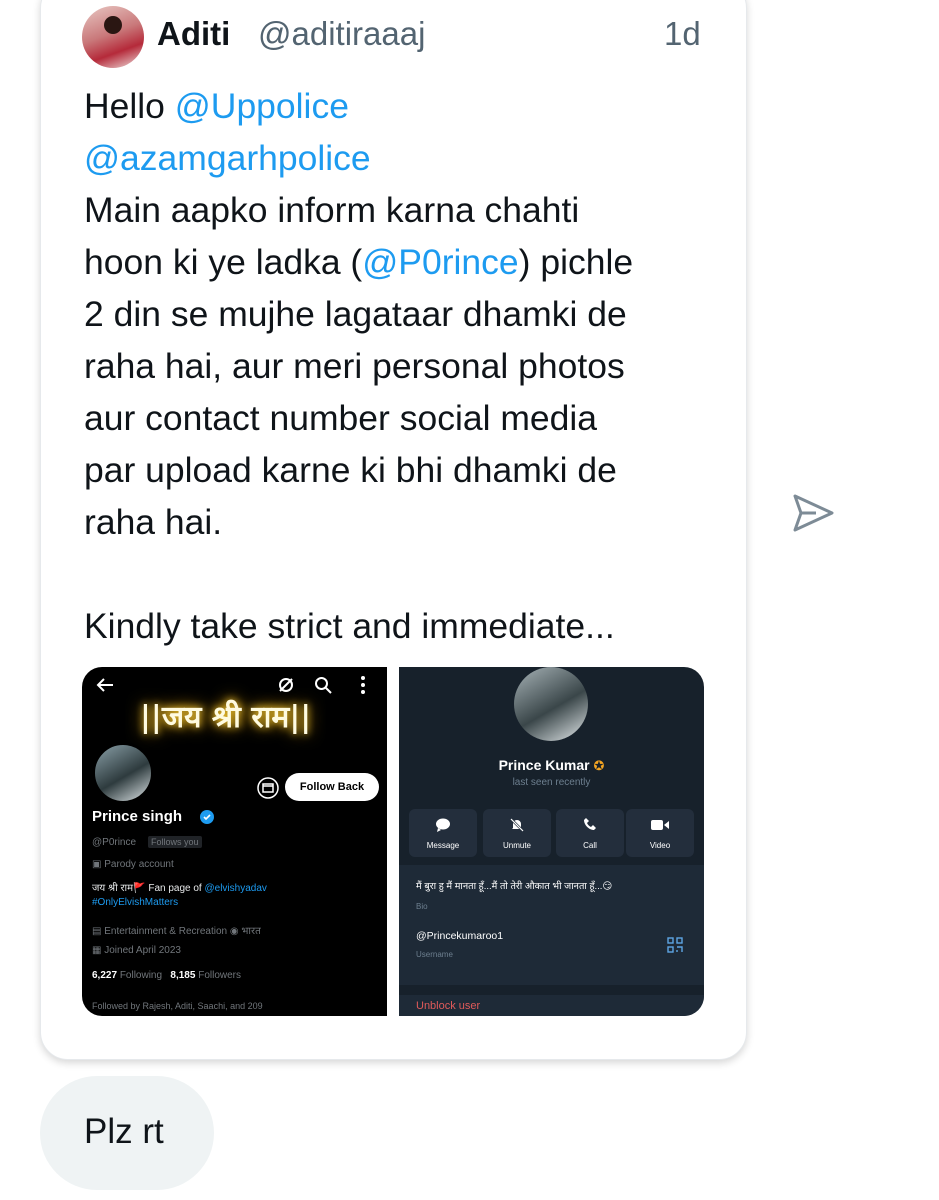  What do you see at coordinates (660, 845) in the screenshot?
I see `video-label: Video` at bounding box center [660, 845].